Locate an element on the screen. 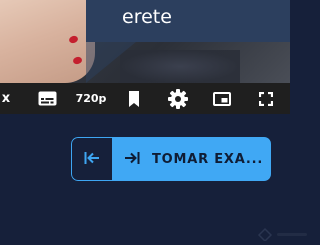  captions-icon is located at coordinates (47, 98).